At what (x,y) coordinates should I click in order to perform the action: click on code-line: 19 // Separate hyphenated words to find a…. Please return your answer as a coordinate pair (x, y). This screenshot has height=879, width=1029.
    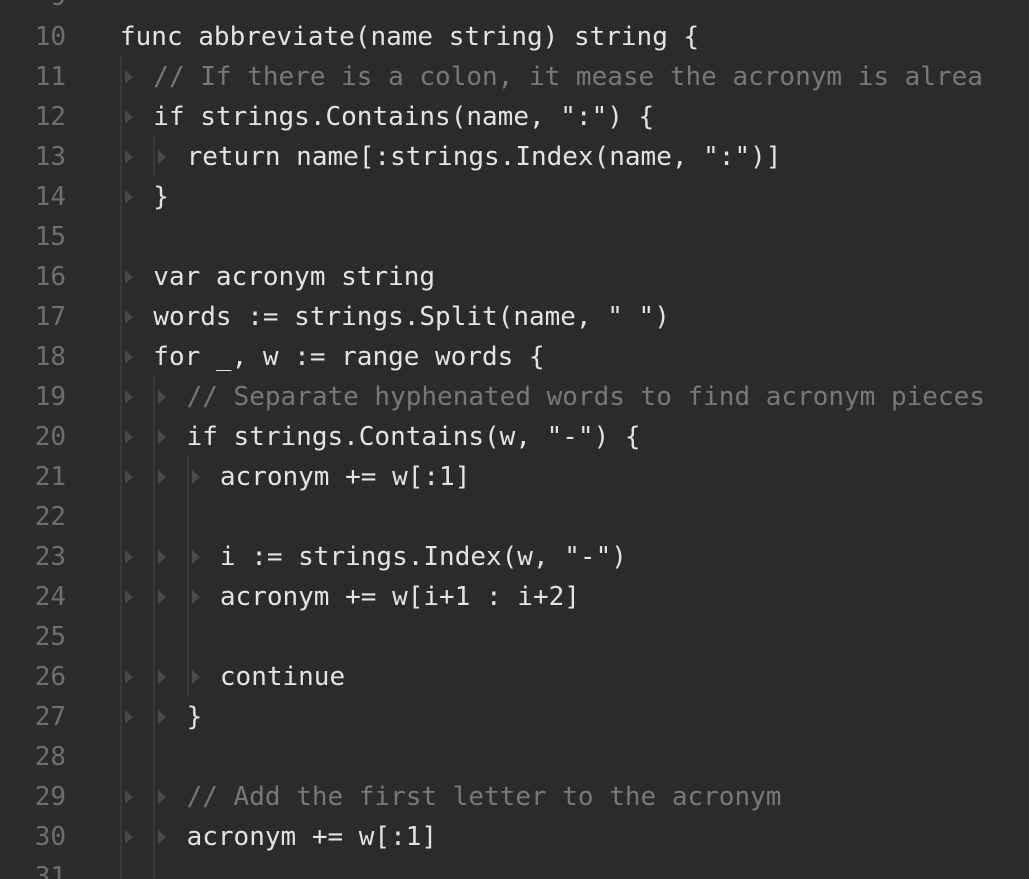
    Looking at the image, I should click on (514, 397).